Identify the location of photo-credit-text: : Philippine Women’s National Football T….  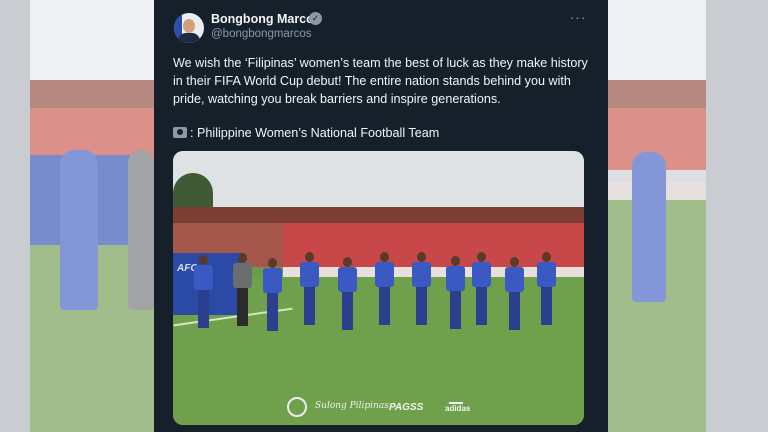
(315, 133).